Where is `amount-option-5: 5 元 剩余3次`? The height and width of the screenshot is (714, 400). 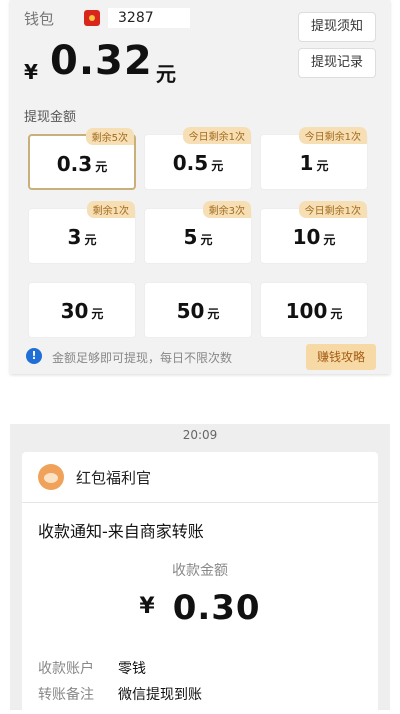 amount-option-5: 5 元 剩余3次 is located at coordinates (198, 232).